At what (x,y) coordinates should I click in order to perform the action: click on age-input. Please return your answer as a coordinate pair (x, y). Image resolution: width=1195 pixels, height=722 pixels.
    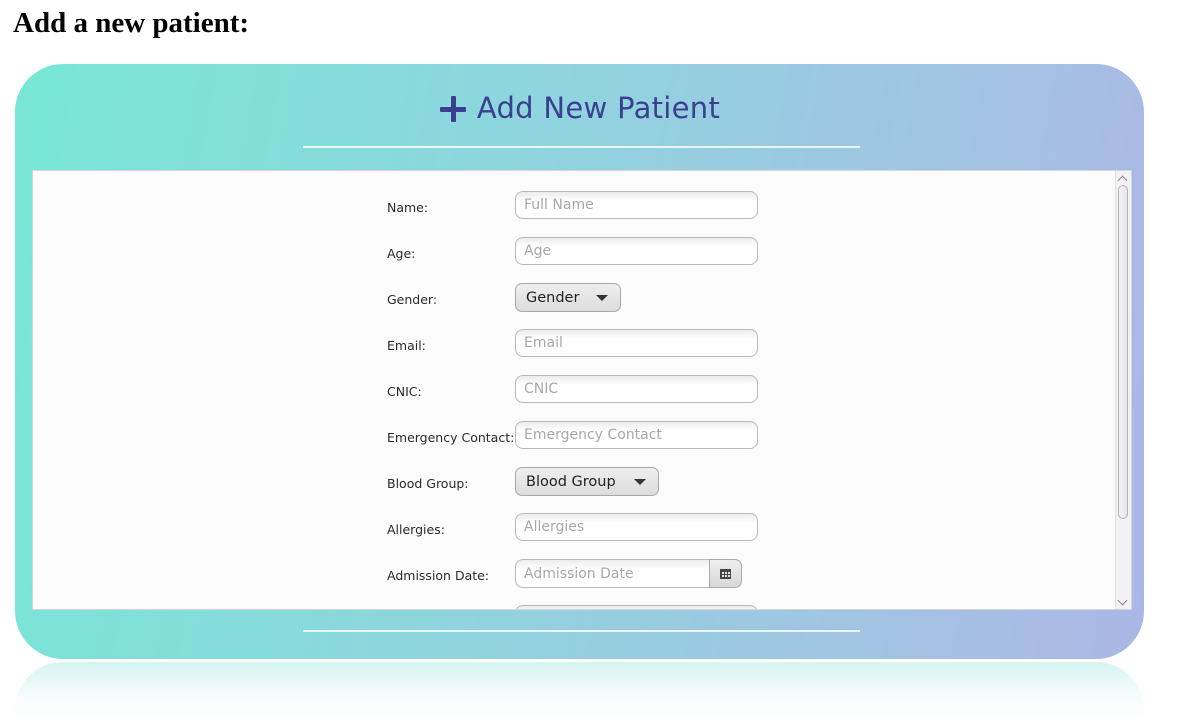
    Looking at the image, I should click on (636, 251).